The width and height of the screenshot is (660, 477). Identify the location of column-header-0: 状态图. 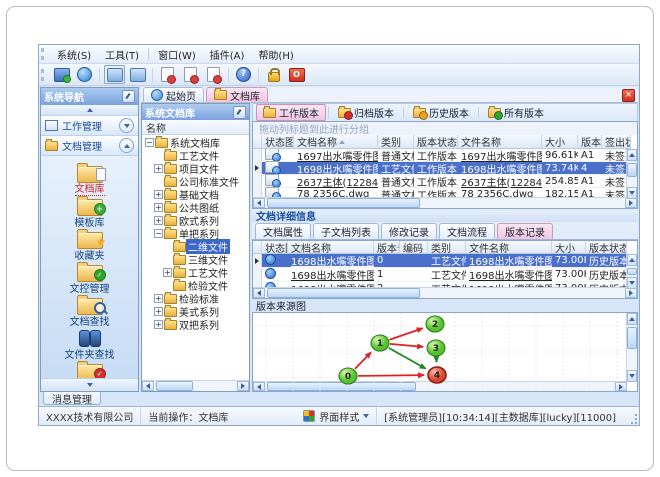
(278, 142).